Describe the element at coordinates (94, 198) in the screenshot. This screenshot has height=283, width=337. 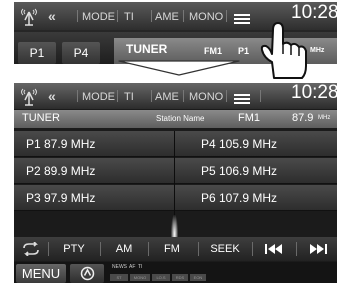
I see `preset-p3-button: P3 97.9 MHz` at that location.